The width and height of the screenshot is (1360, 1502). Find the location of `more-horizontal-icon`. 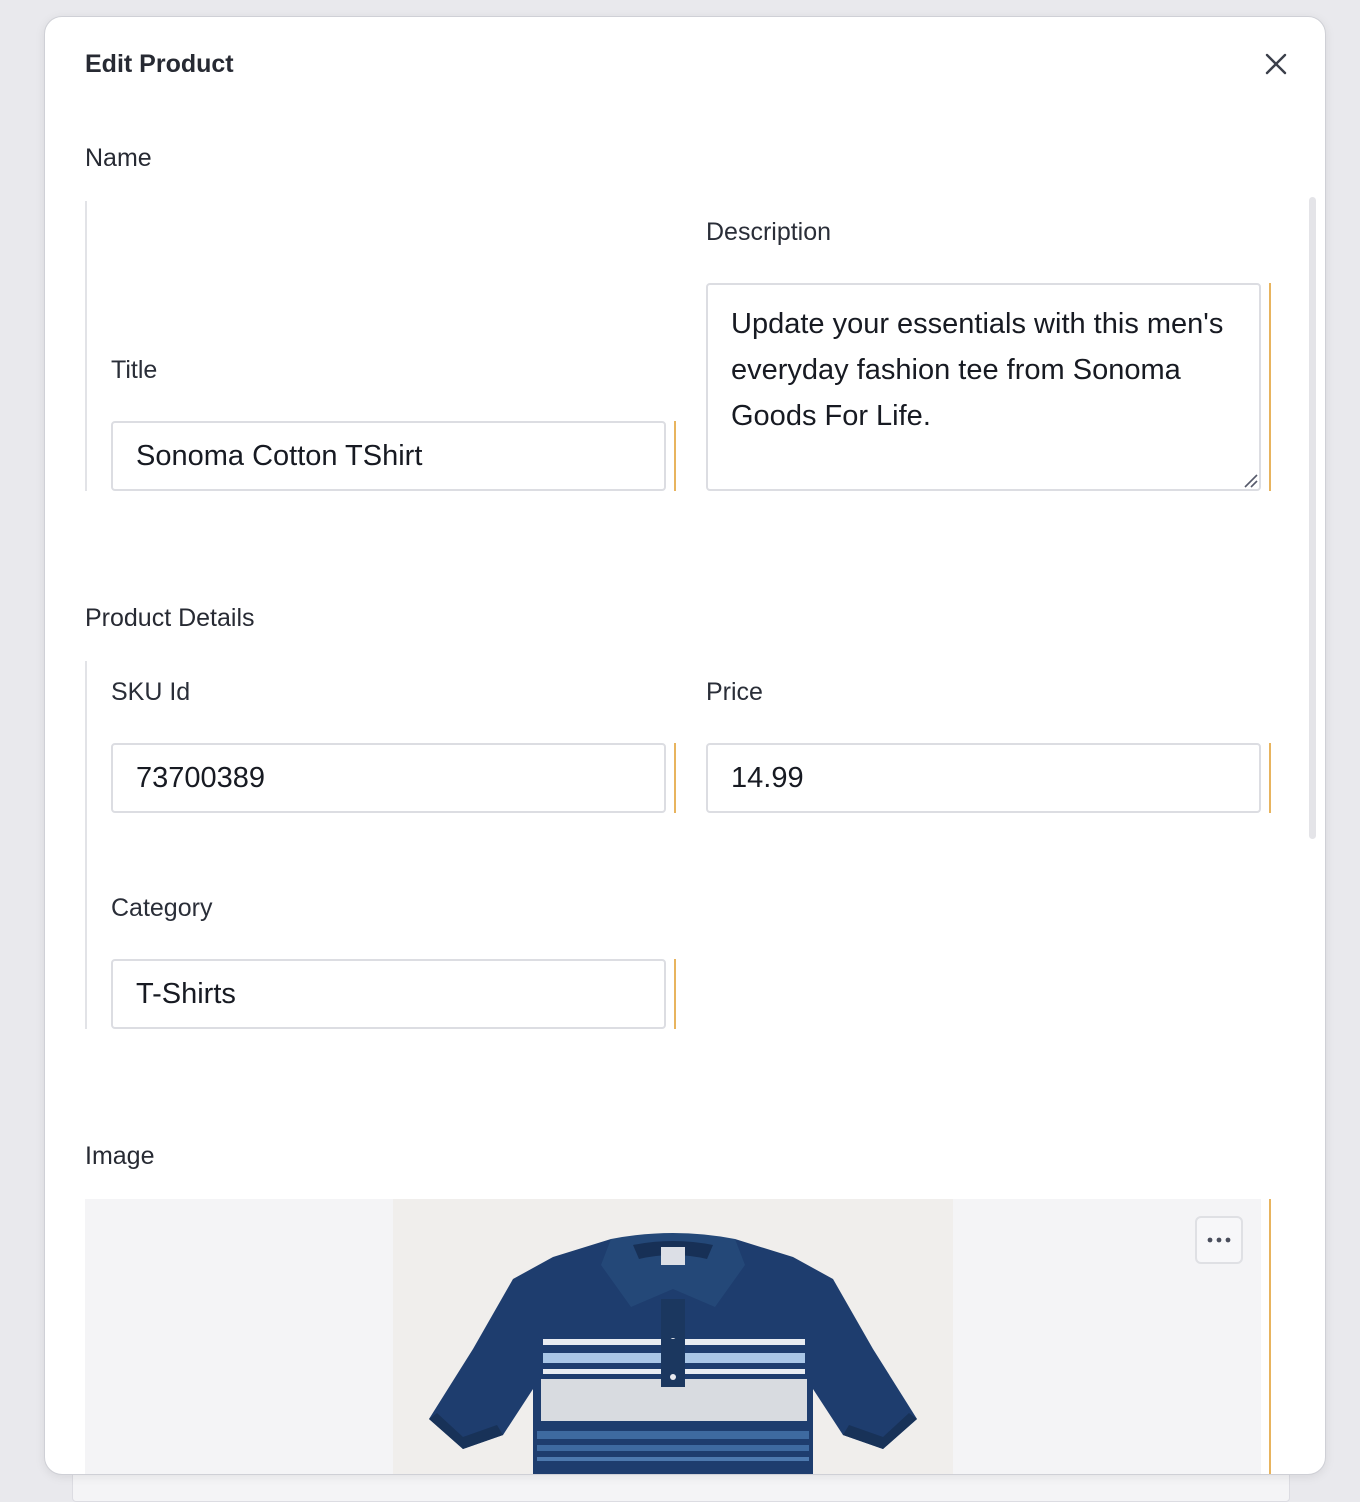

more-horizontal-icon is located at coordinates (1219, 1240).